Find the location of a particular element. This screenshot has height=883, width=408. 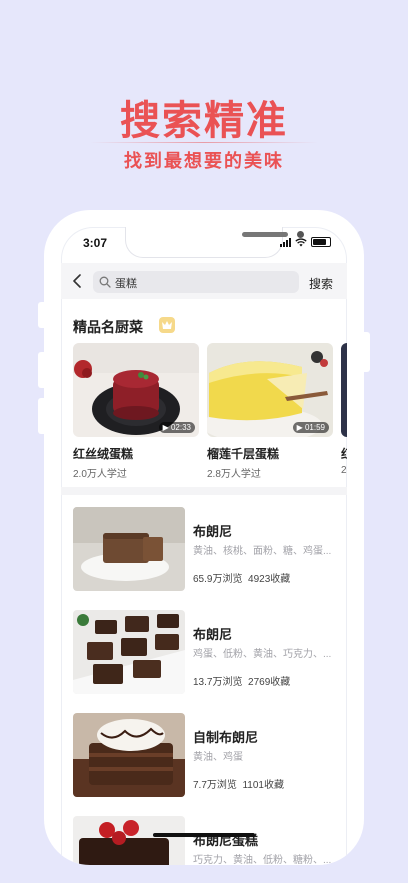

recipe-views: 65.9万浏览 is located at coordinates (218, 579).